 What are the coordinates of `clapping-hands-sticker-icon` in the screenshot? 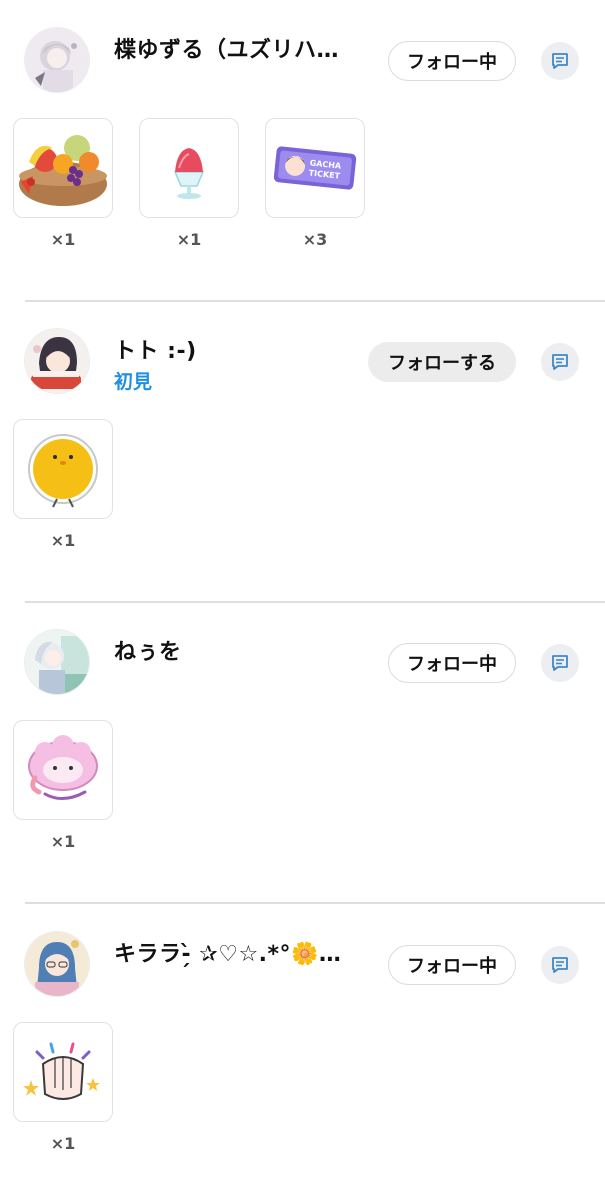 It's located at (61, 1071).